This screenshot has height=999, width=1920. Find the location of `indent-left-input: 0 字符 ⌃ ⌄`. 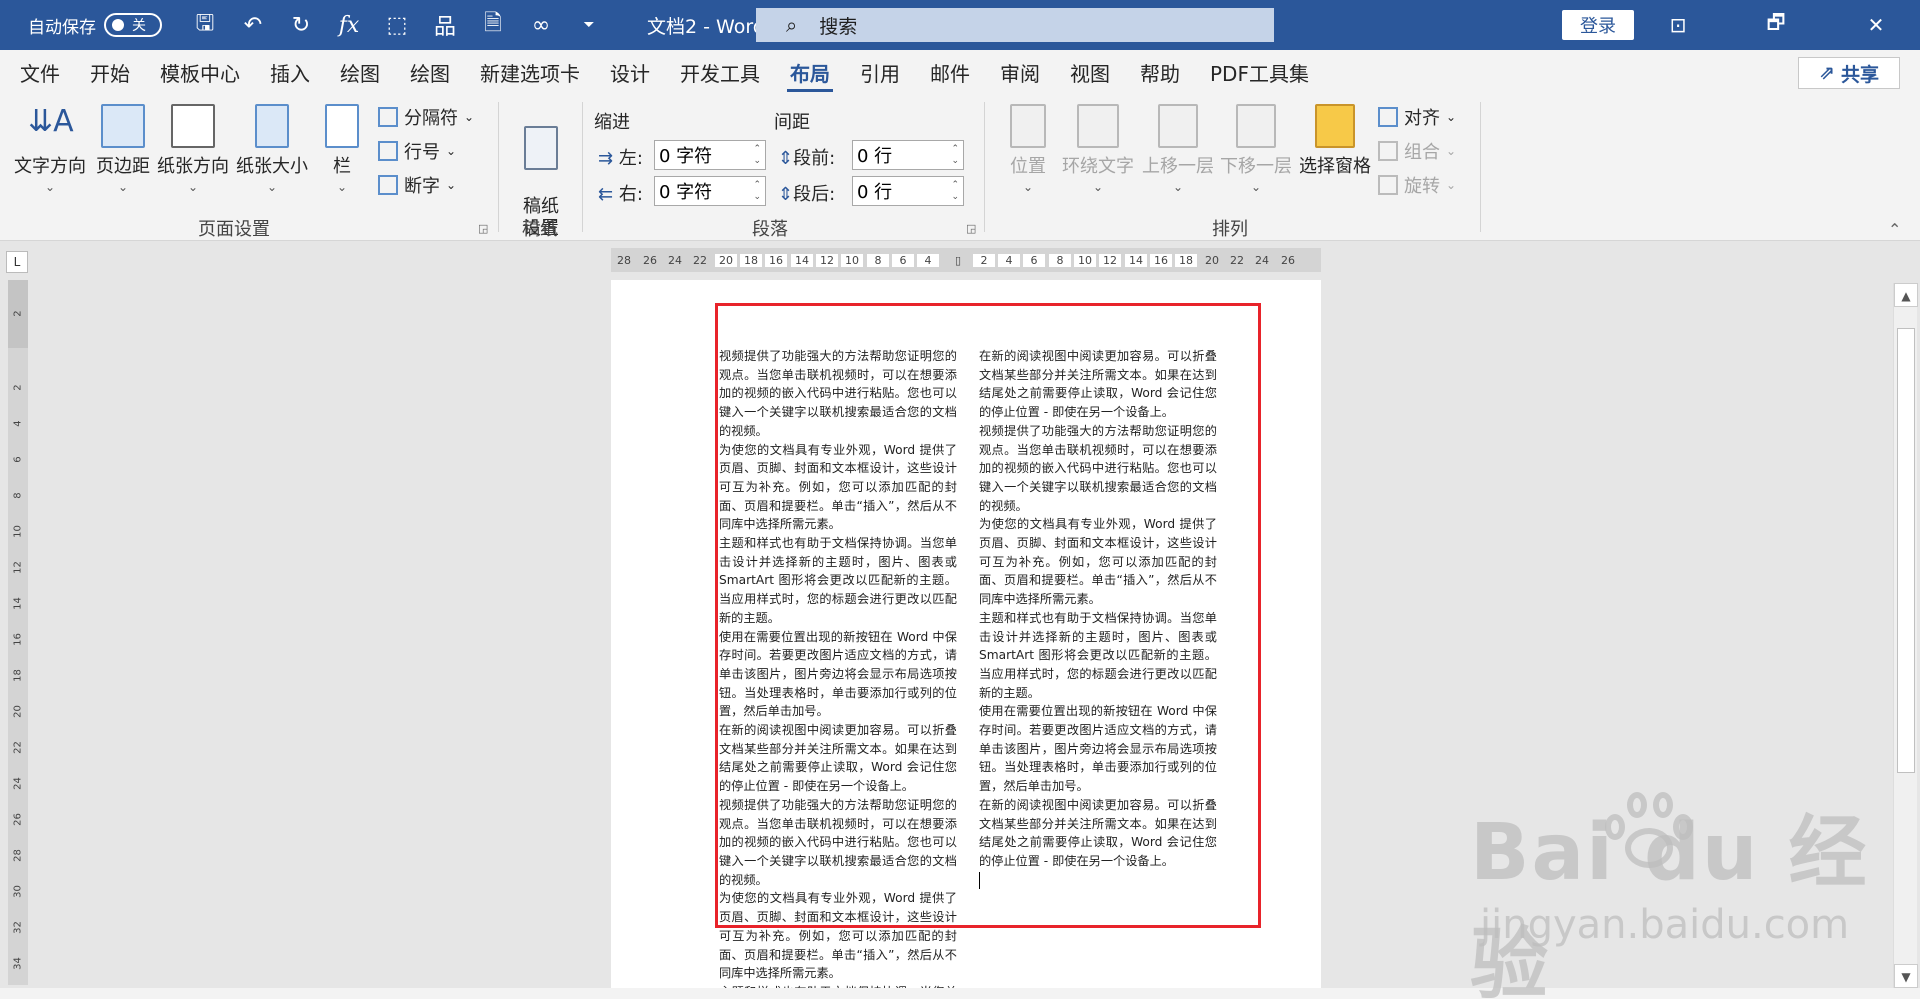

indent-left-input: 0 字符 ⌃ ⌄ is located at coordinates (710, 155).